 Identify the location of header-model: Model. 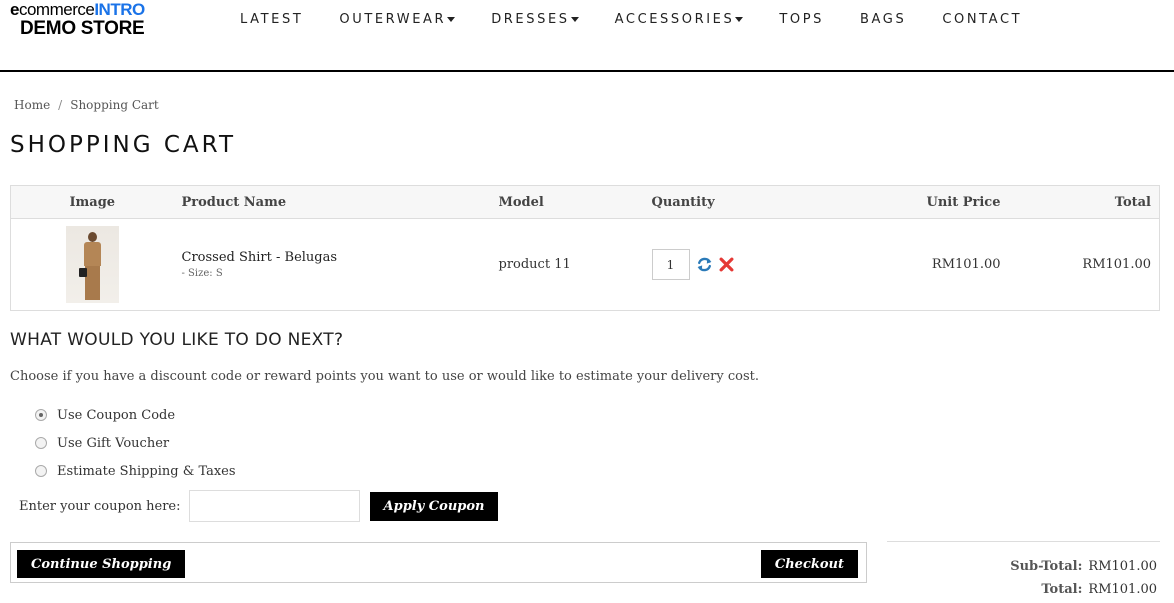
(567, 202).